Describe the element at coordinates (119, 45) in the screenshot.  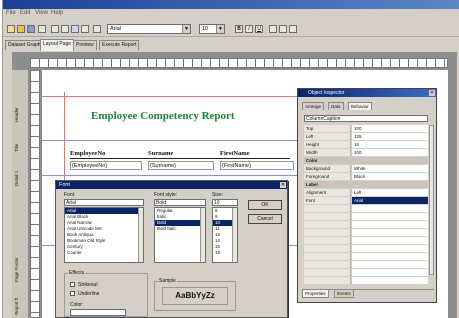
I see `tab-execute-report: Execute Report` at that location.